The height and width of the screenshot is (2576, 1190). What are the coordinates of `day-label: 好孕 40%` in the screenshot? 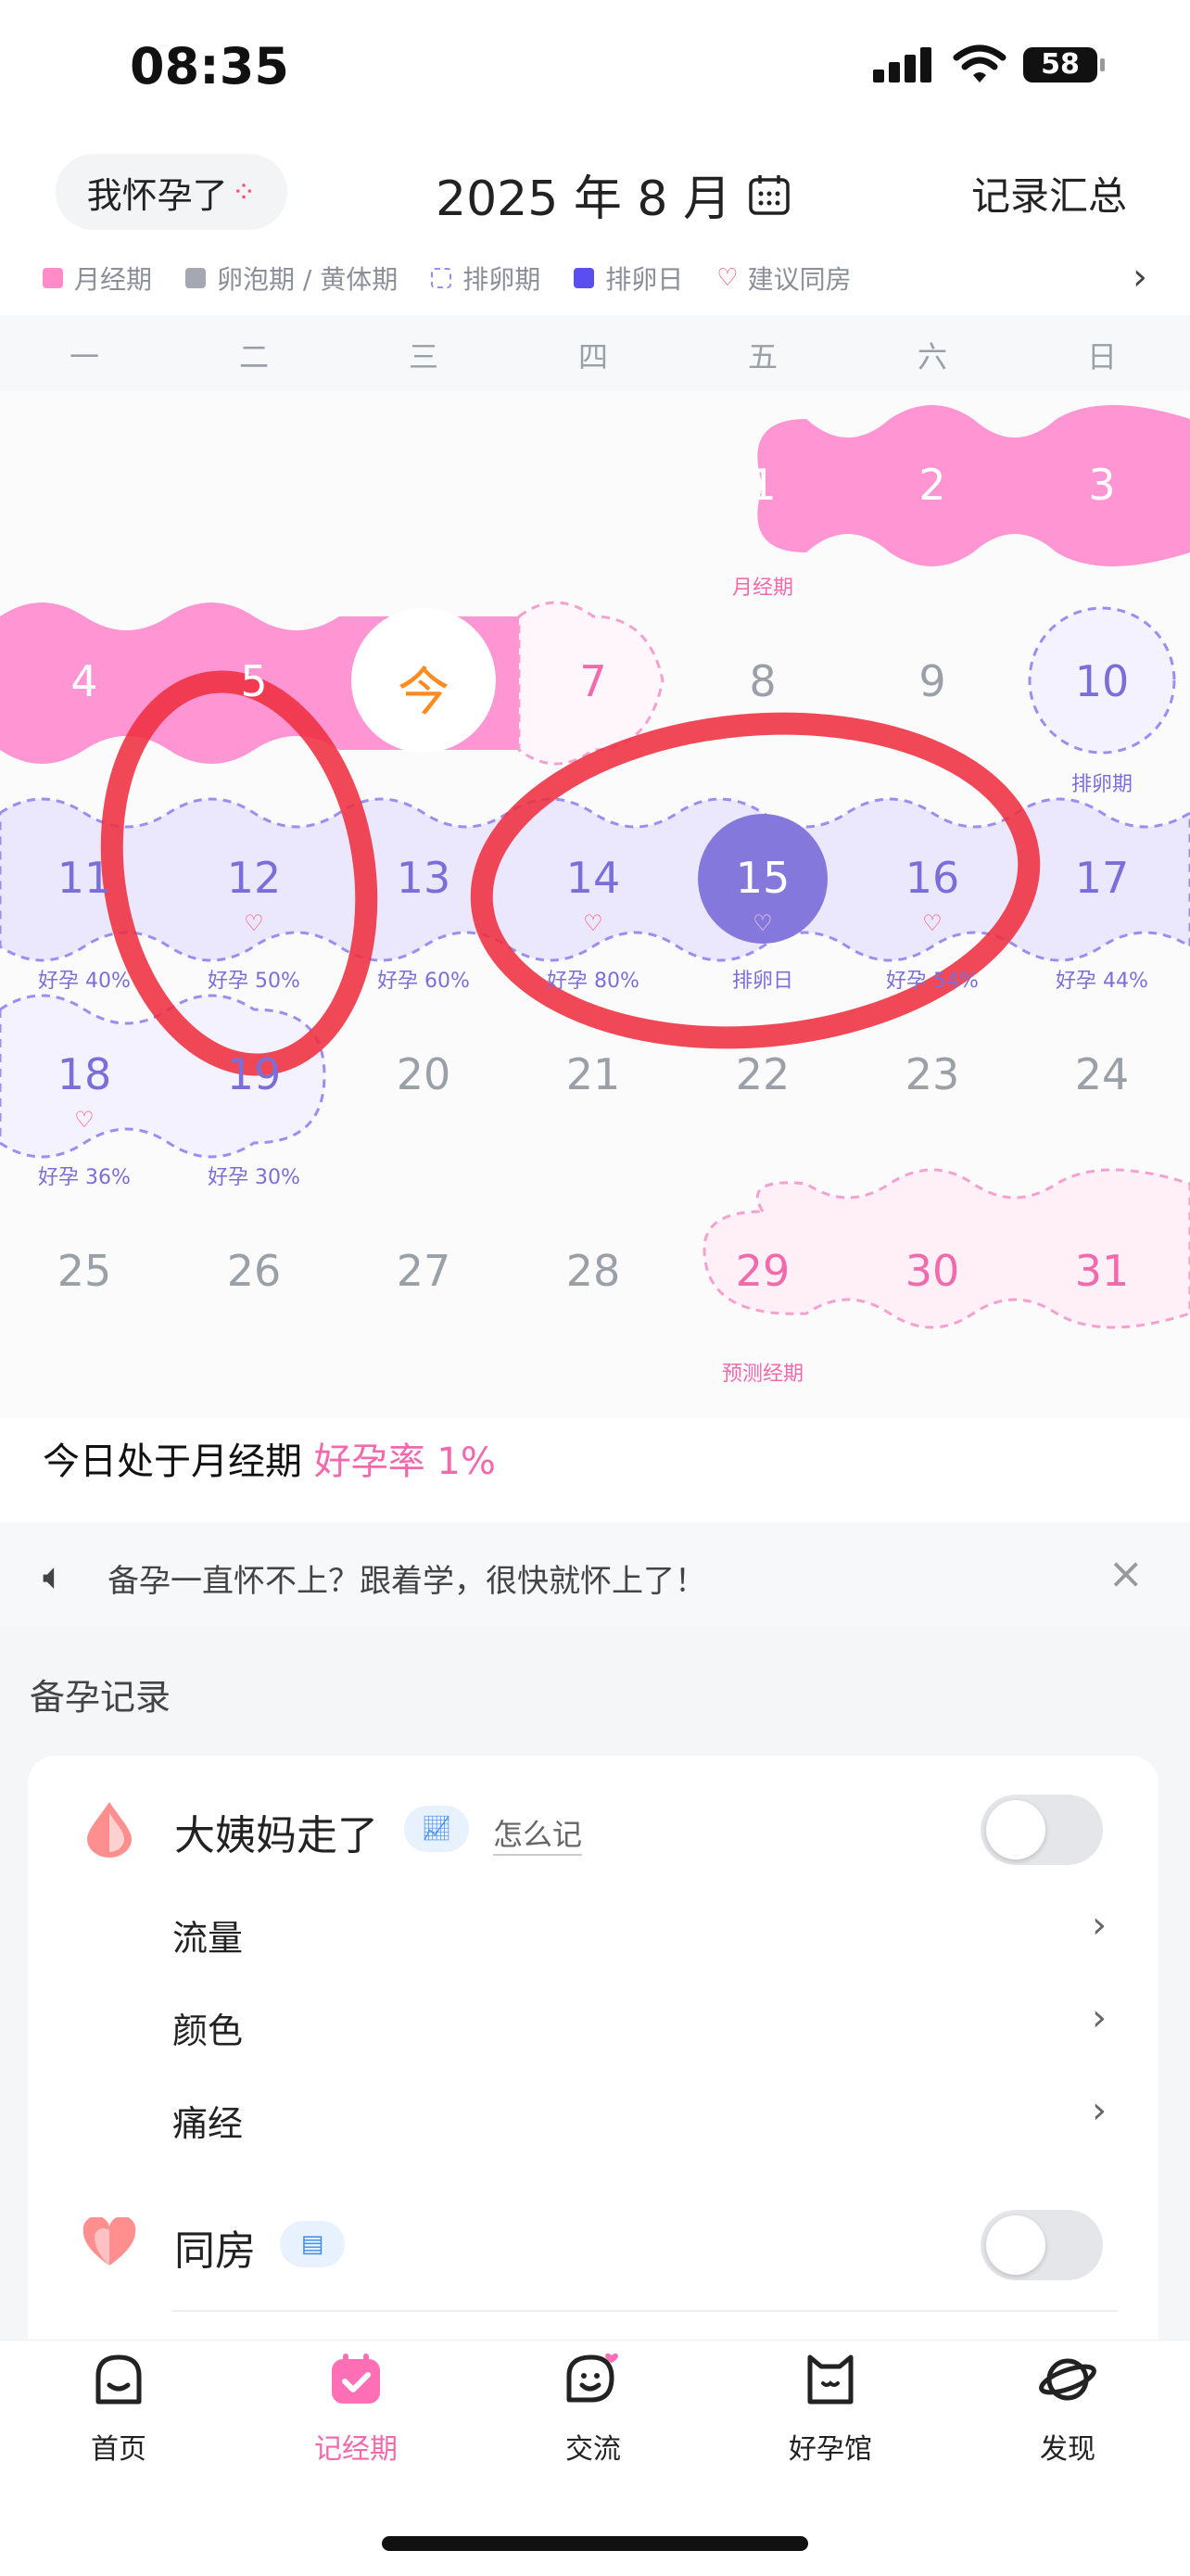 It's located at (84, 981).